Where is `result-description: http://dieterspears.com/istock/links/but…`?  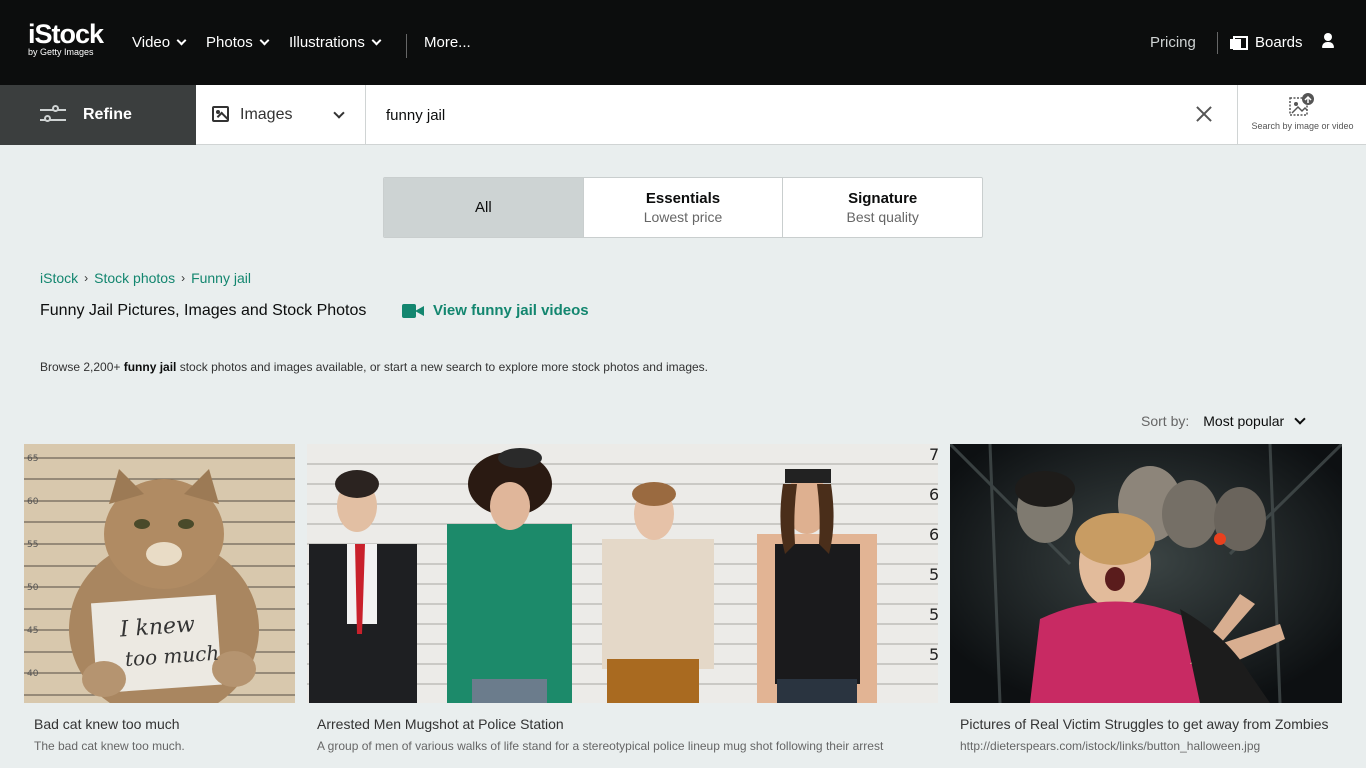
result-description: http://dieterspears.com/istock/links/but… is located at coordinates (1110, 746).